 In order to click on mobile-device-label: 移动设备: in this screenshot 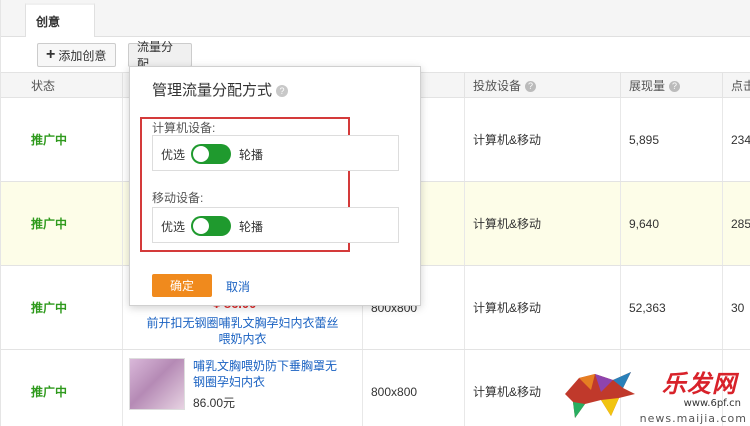, I will do `click(178, 198)`.